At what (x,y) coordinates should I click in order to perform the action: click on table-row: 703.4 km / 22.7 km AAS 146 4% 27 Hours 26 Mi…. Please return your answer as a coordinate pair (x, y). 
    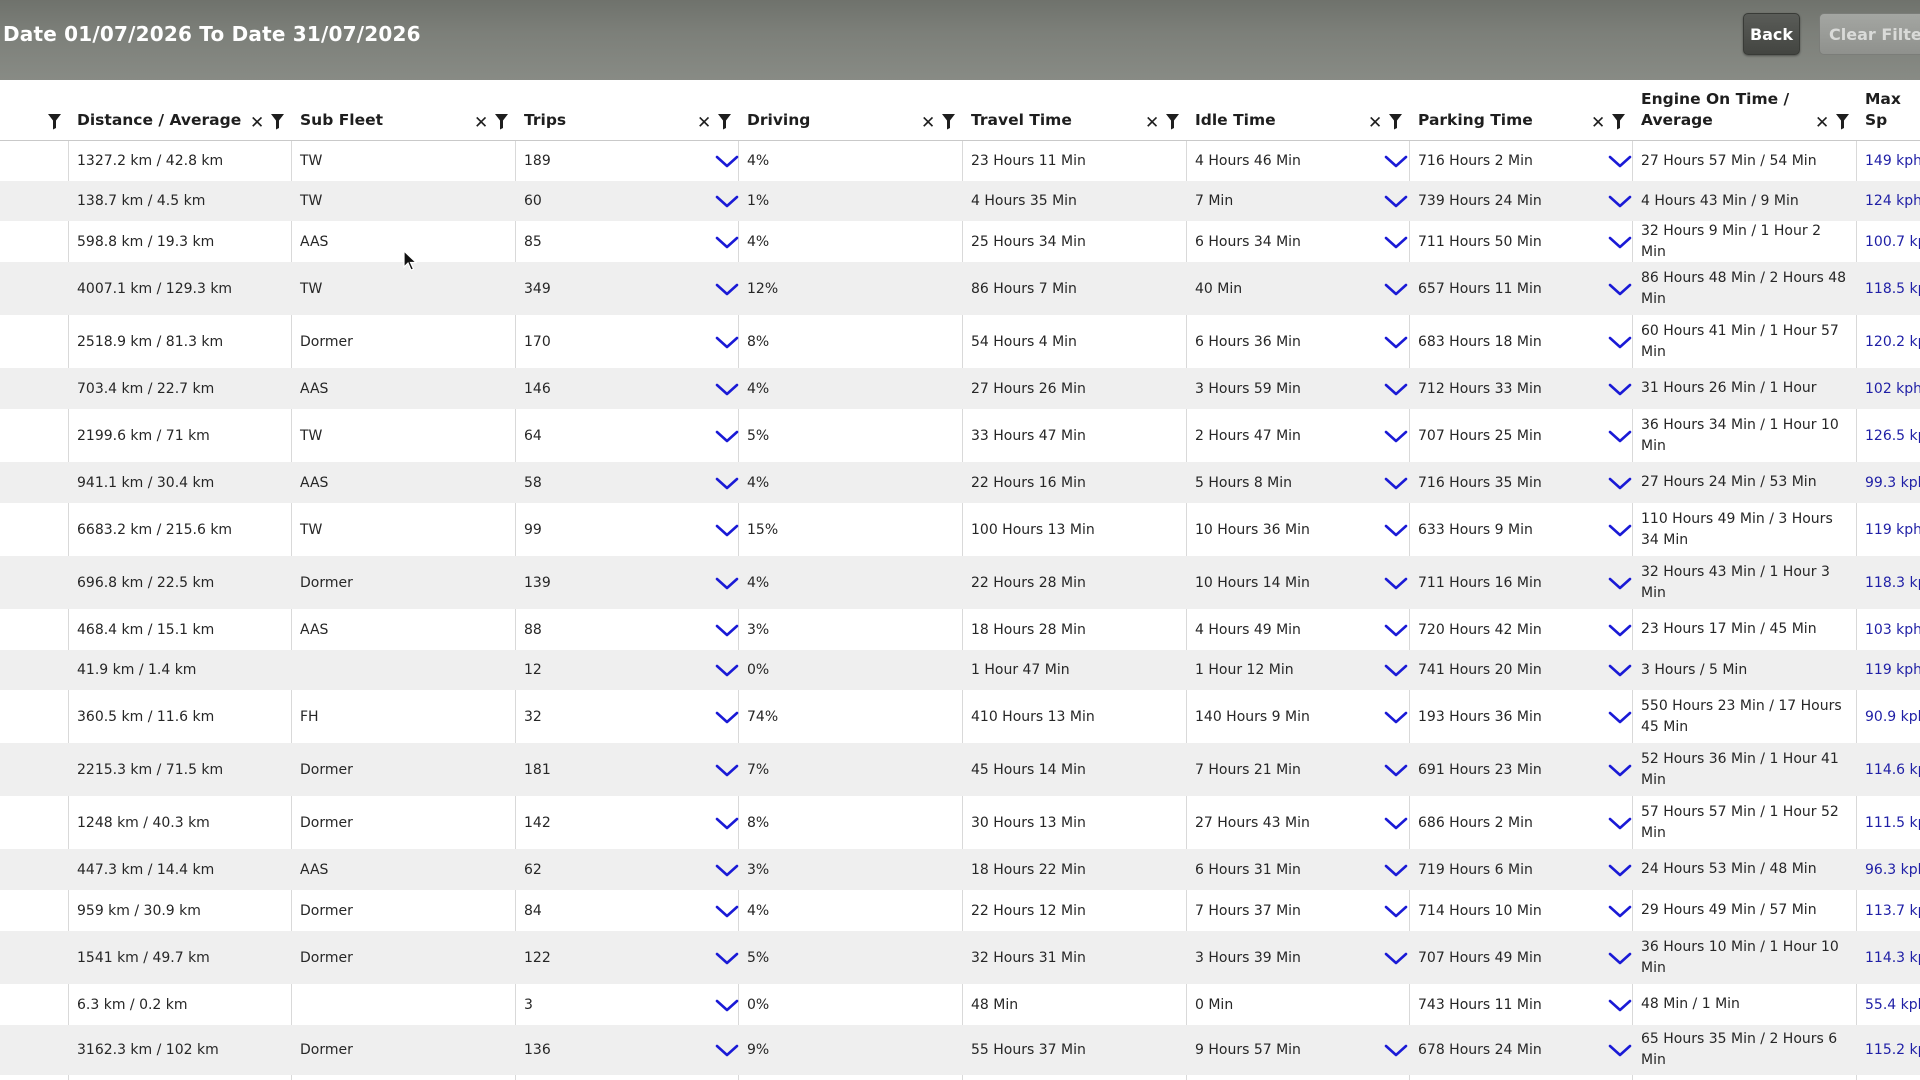
    Looking at the image, I should click on (960, 388).